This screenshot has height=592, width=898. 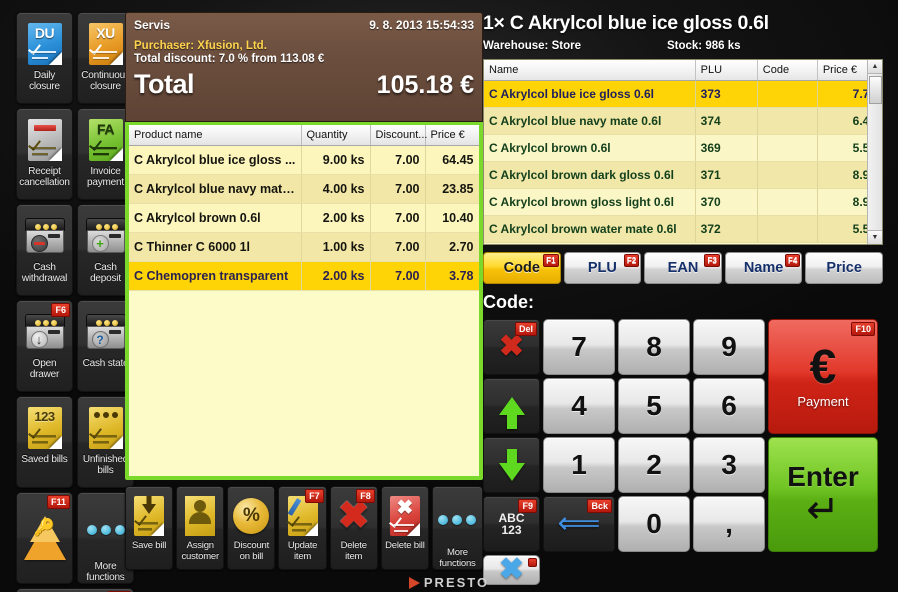 I want to click on abc123-key: F9 ABC 123, so click(x=511, y=524).